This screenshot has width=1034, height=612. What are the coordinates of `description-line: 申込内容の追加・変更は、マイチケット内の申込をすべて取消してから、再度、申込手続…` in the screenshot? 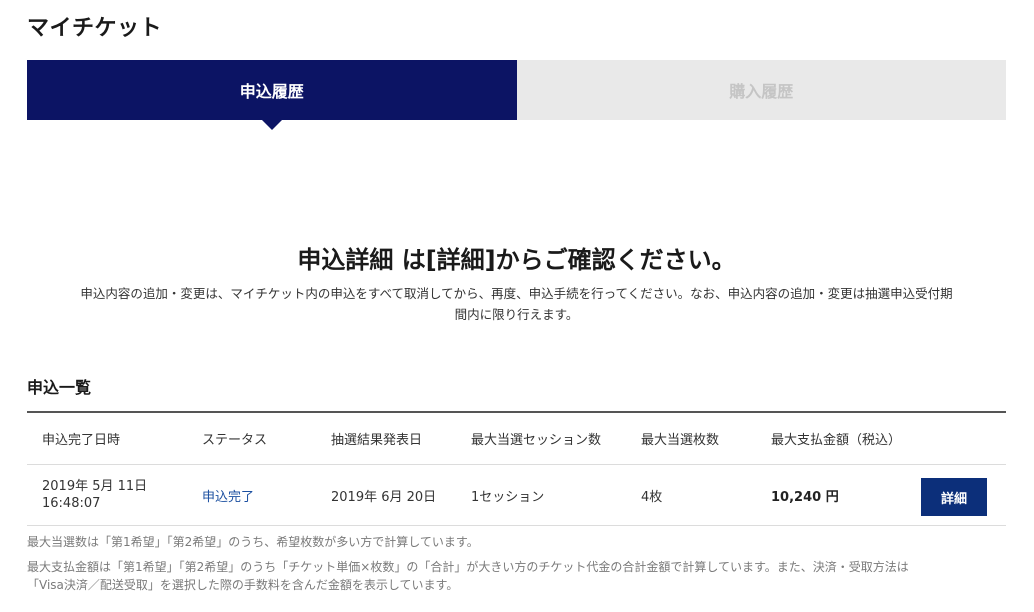 It's located at (516, 293).